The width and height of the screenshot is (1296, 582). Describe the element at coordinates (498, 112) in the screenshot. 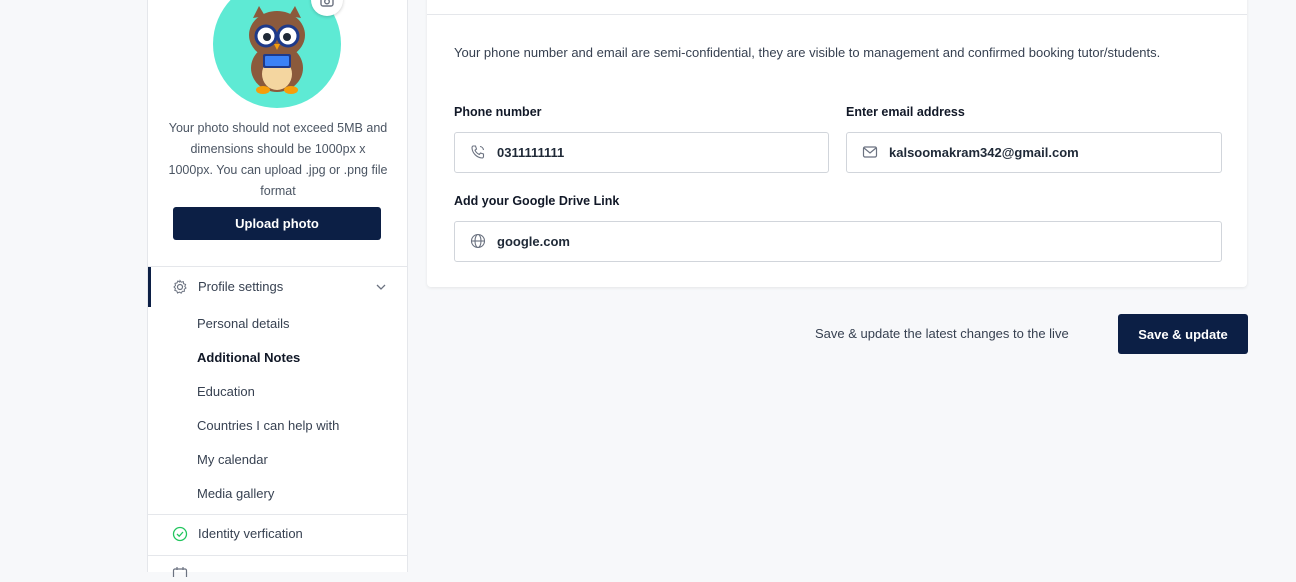

I see `phone-label: Phone number` at that location.